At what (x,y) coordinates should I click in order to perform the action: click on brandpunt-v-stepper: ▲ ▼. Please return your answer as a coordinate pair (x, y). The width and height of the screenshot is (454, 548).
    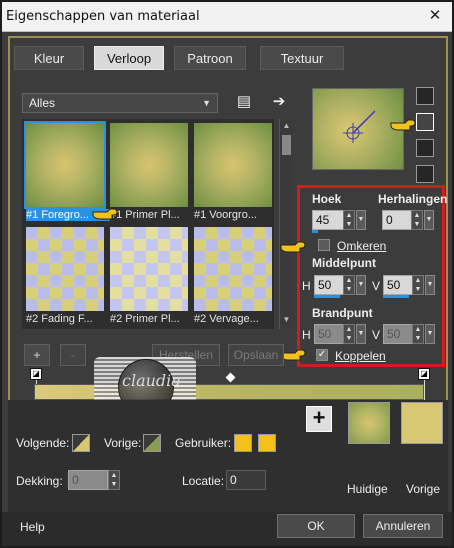
    Looking at the image, I should click on (418, 334).